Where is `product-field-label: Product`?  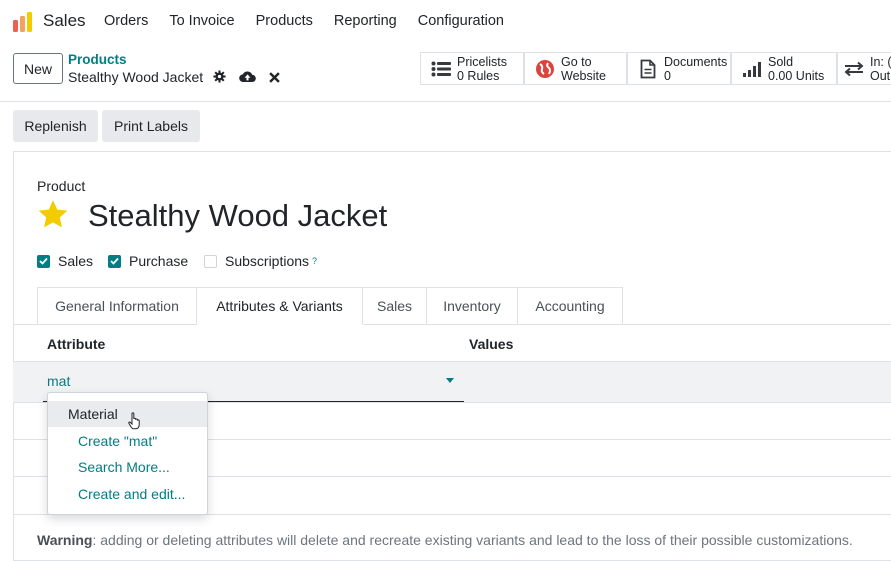 product-field-label: Product is located at coordinates (61, 186).